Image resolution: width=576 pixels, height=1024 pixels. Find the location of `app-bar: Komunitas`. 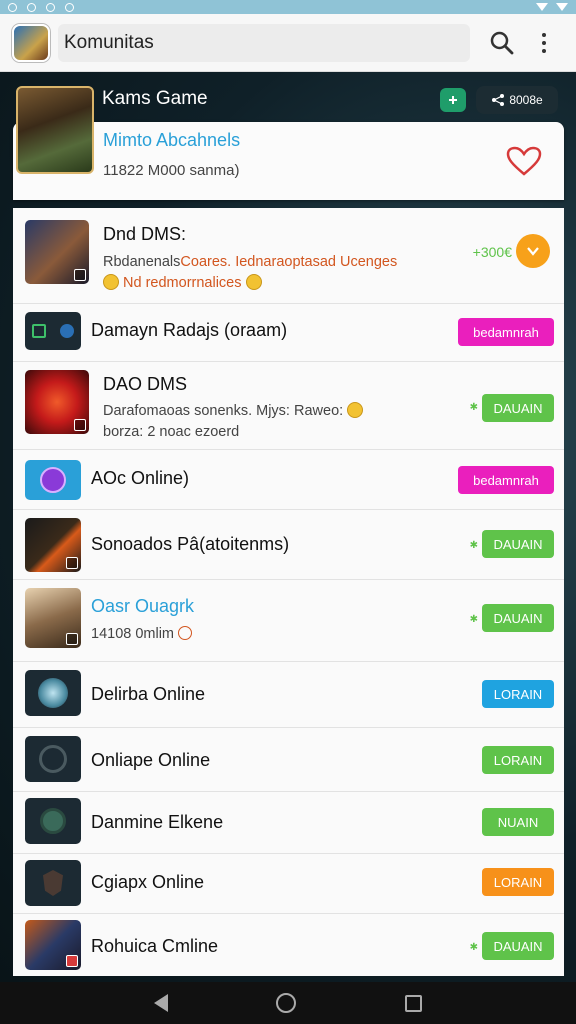

app-bar: Komunitas is located at coordinates (288, 43).